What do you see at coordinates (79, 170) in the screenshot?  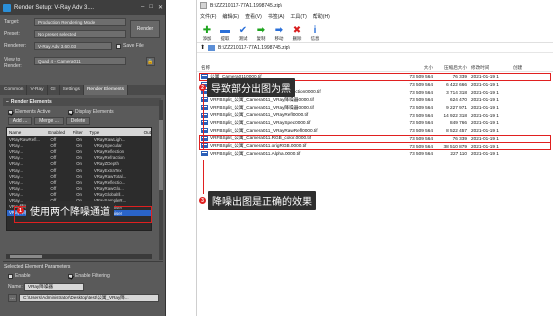 I see `table-row: VRay... Off On VRayExtraTex` at bounding box center [79, 170].